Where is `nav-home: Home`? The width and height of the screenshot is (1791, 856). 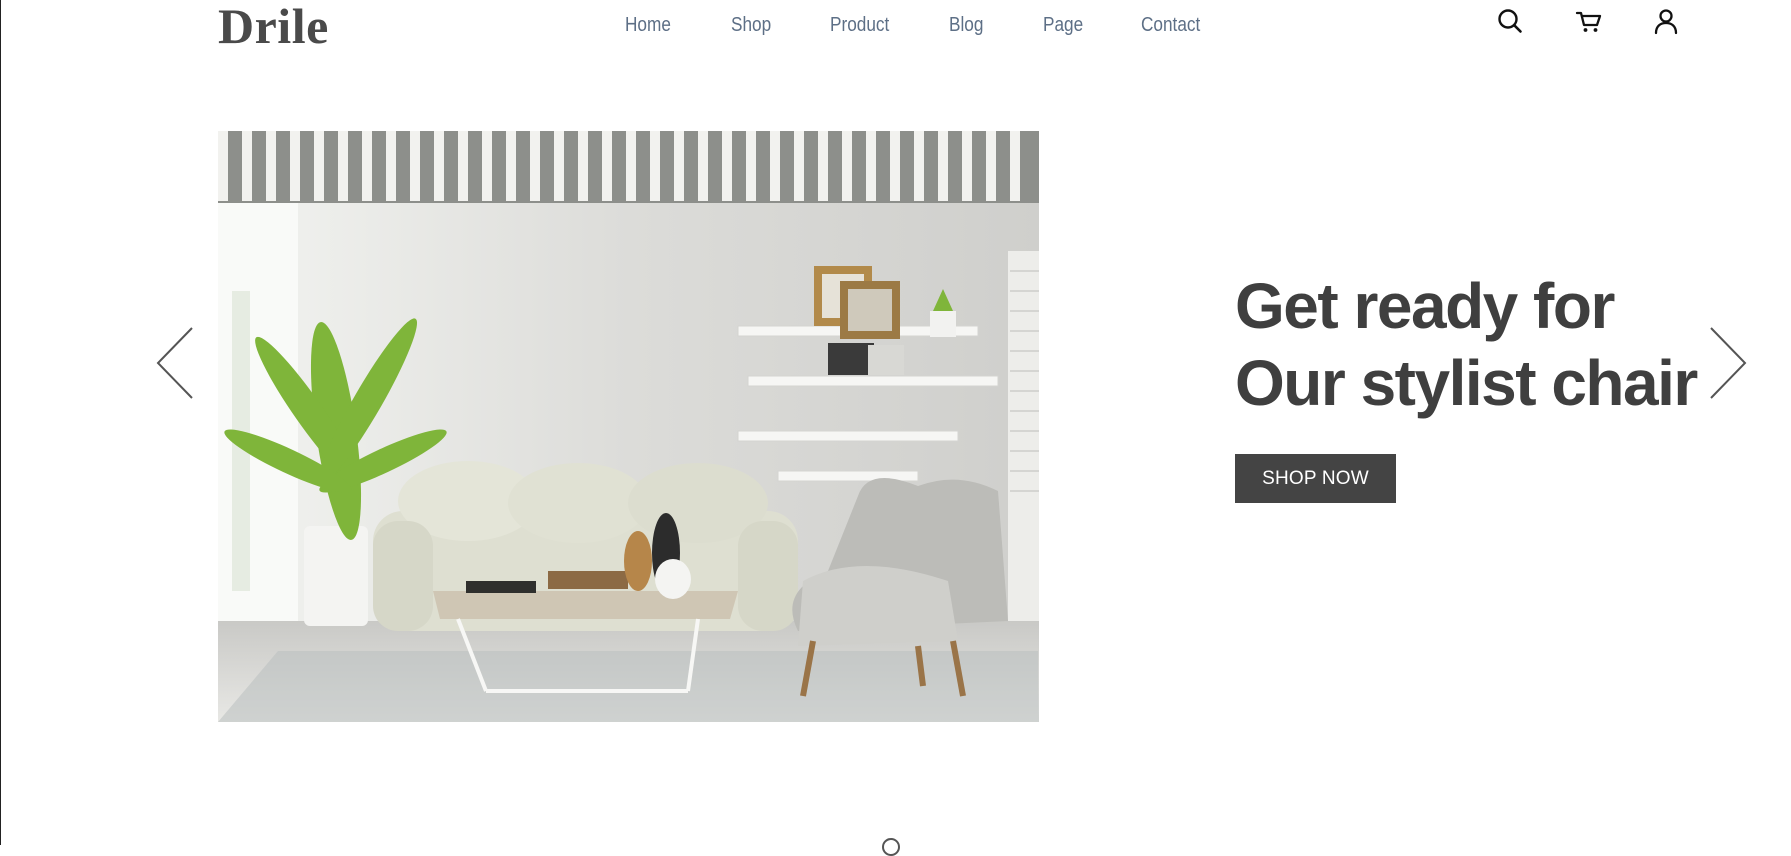
nav-home: Home is located at coordinates (648, 25).